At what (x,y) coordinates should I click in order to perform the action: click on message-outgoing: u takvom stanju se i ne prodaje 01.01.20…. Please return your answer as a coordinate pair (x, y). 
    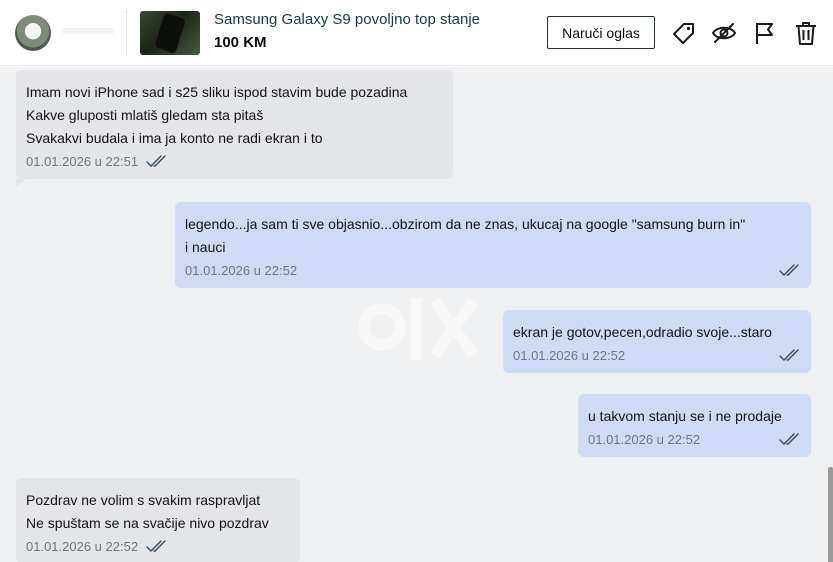
    Looking at the image, I should click on (694, 425).